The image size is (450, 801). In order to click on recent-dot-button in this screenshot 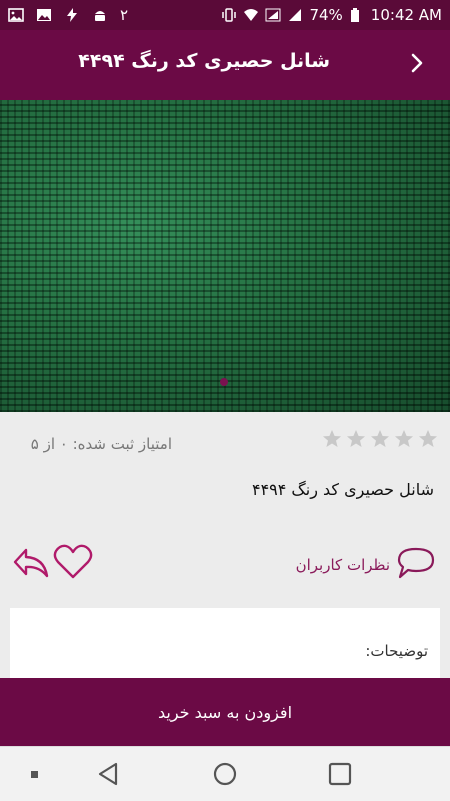, I will do `click(35, 774)`.